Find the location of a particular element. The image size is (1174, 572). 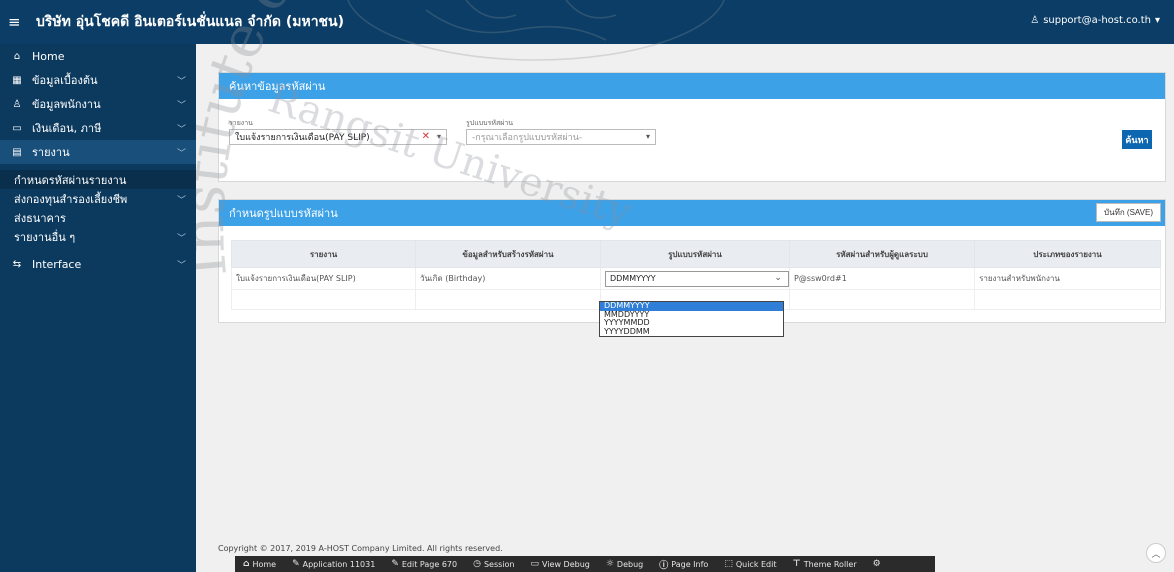

sidebar-item-employee-data: ♙ ข้อมูลพนักงาน ﹀ is located at coordinates (98, 104).